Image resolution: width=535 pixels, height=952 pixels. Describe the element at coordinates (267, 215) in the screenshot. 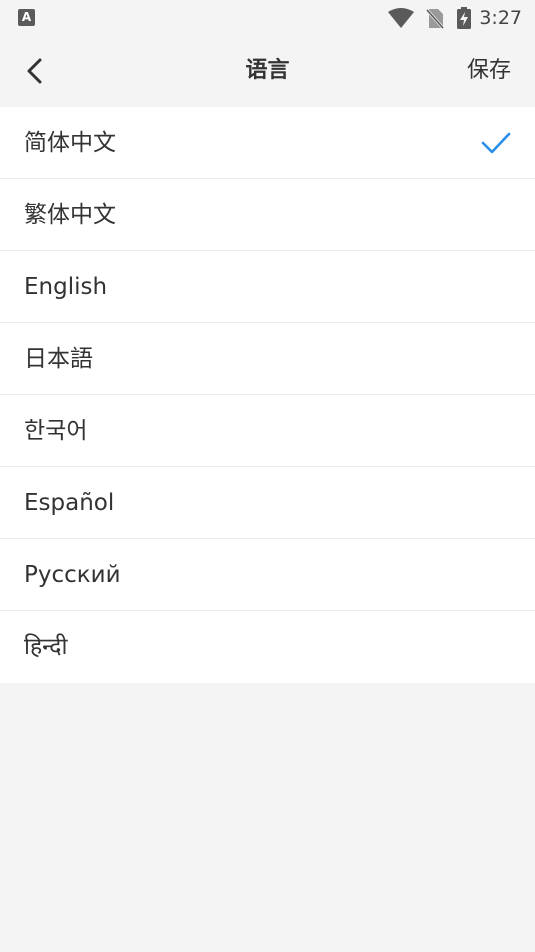

I see `language-item-zh-hant: 繁体中文` at that location.